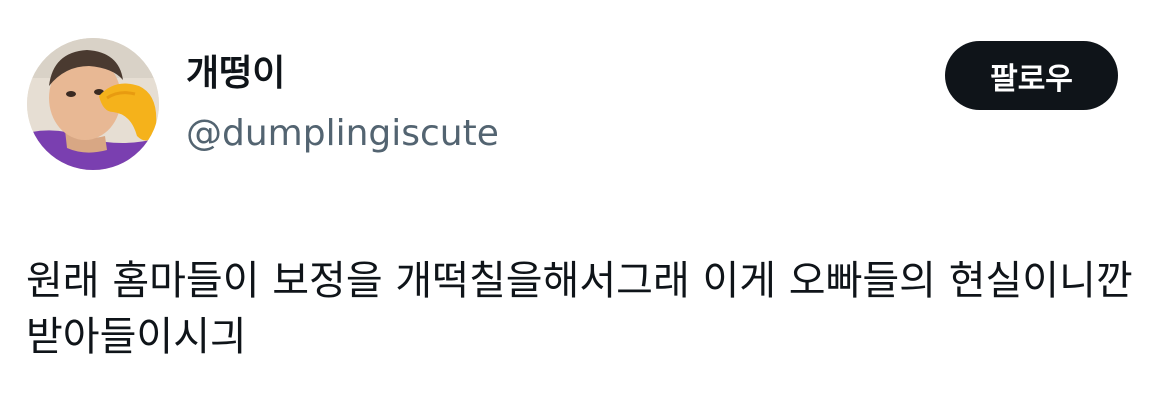 The height and width of the screenshot is (415, 1170). Describe the element at coordinates (235, 74) in the screenshot. I see `author-display-name: 개떵이` at that location.